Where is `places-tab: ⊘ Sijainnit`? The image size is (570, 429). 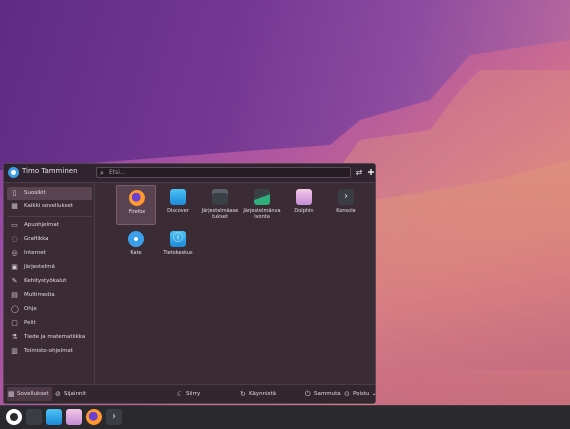 places-tab: ⊘ Sijainnit is located at coordinates (74, 394).